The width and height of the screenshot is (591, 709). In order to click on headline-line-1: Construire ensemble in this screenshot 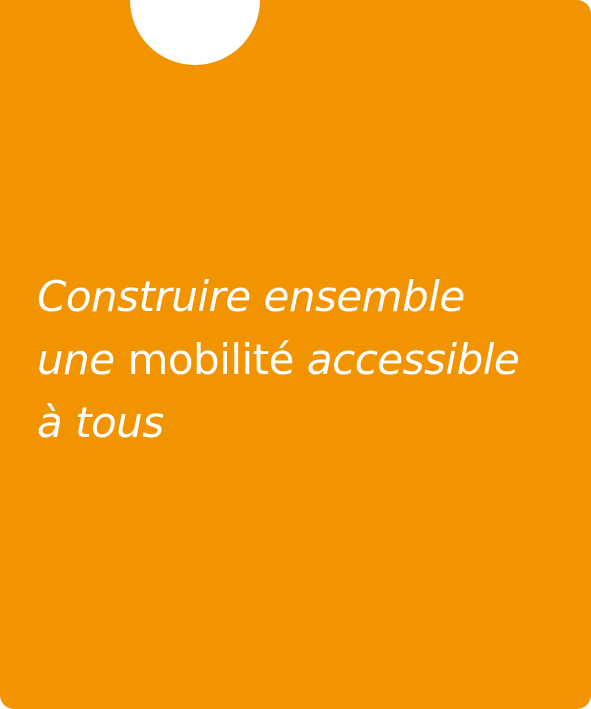, I will do `click(251, 296)`.